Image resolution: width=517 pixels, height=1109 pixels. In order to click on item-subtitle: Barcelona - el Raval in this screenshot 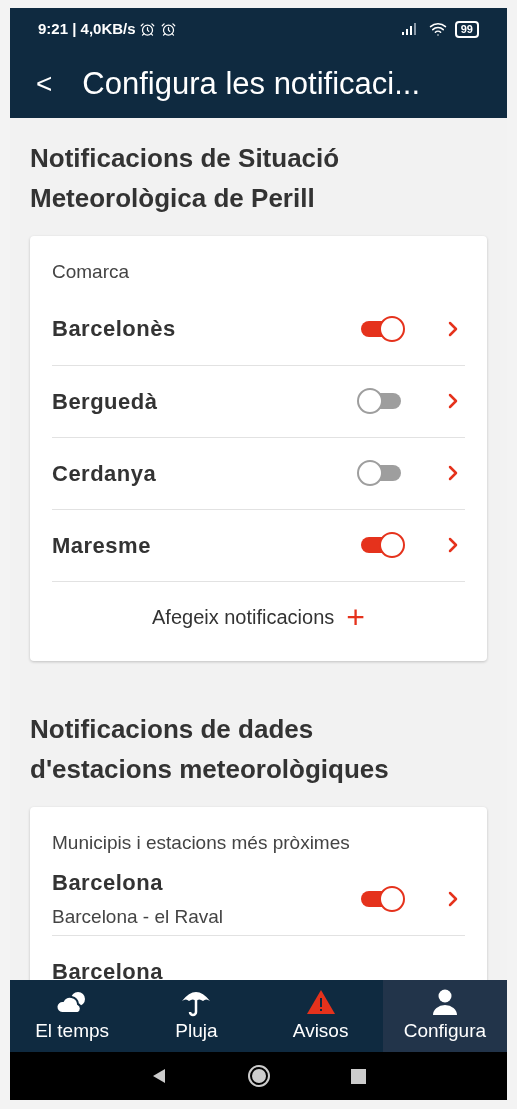, I will do `click(138, 917)`.